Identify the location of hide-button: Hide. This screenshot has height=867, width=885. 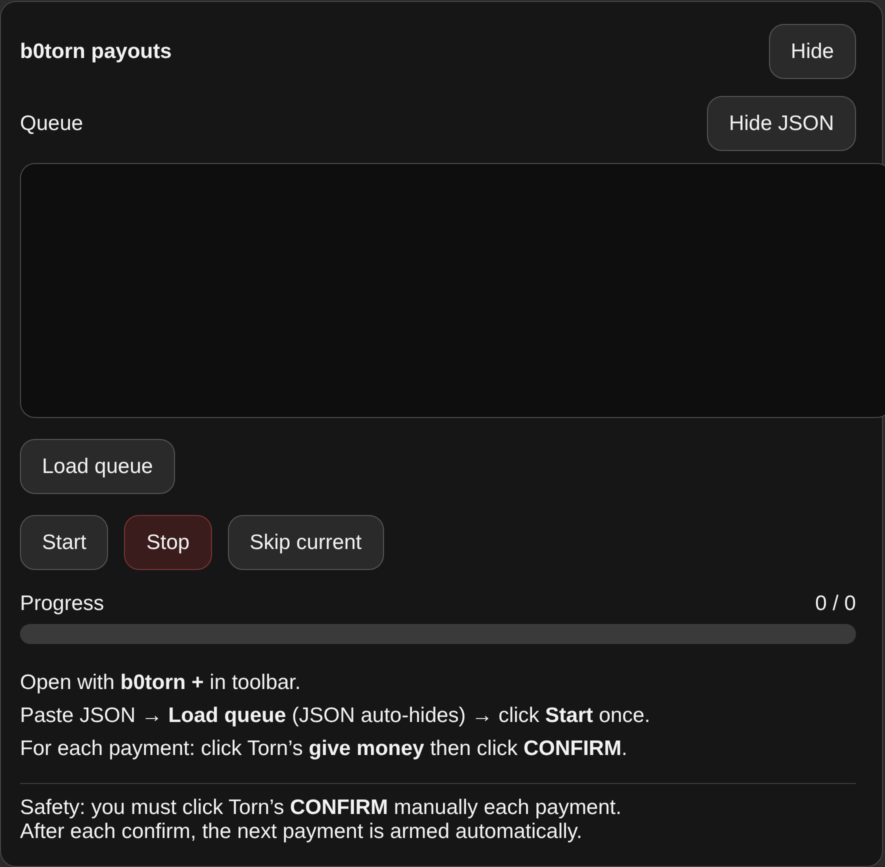
(812, 51).